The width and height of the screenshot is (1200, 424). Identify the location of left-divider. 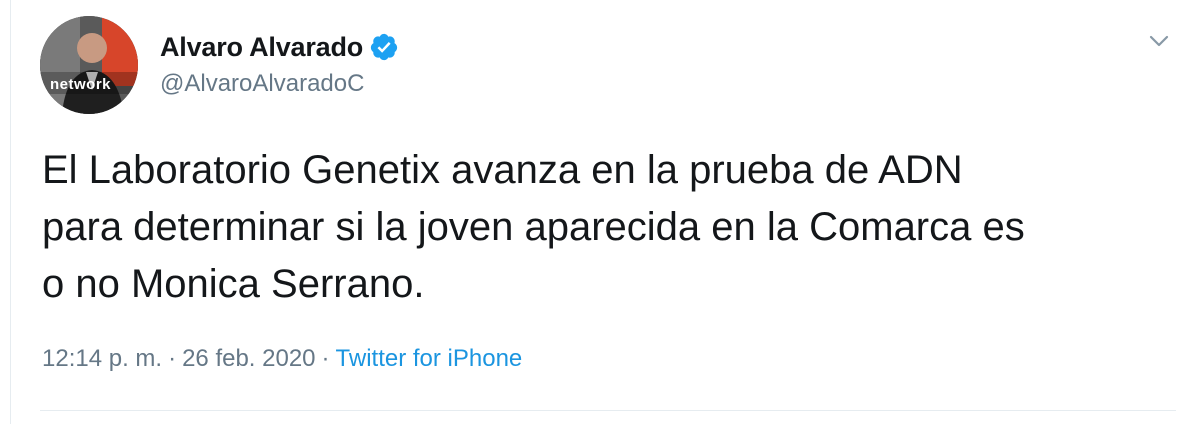
(10, 212).